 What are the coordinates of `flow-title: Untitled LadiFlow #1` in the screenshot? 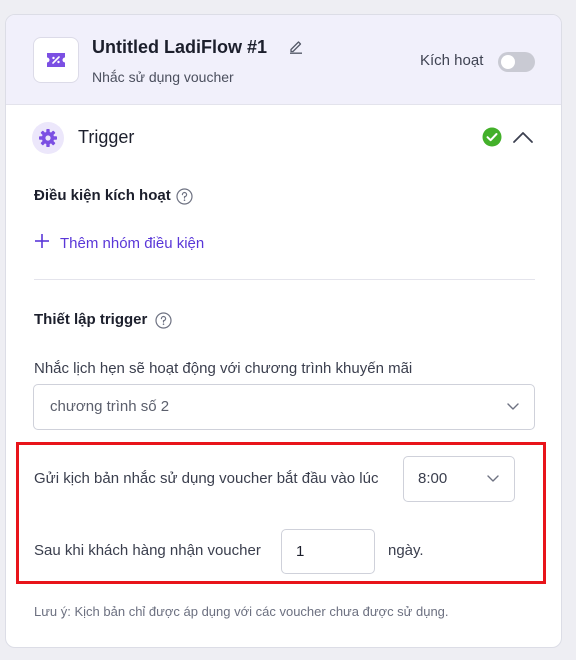 It's located at (180, 47).